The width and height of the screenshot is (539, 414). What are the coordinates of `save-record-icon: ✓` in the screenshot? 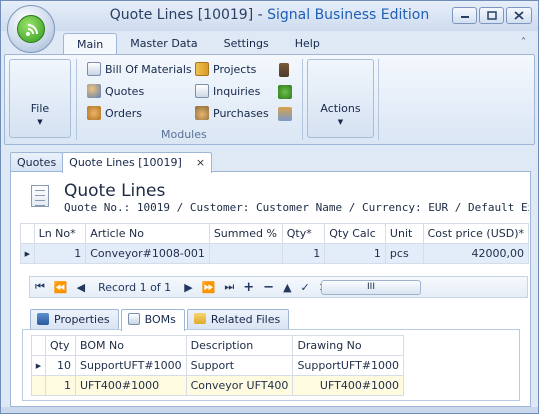 It's located at (305, 287).